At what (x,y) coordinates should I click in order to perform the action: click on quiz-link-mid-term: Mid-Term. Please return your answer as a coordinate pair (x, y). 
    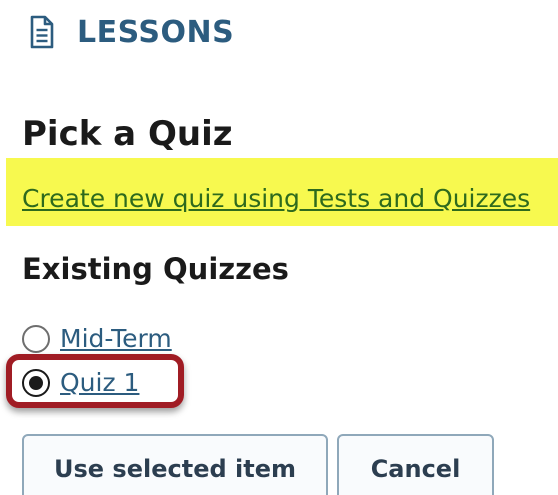
    Looking at the image, I should click on (116, 338).